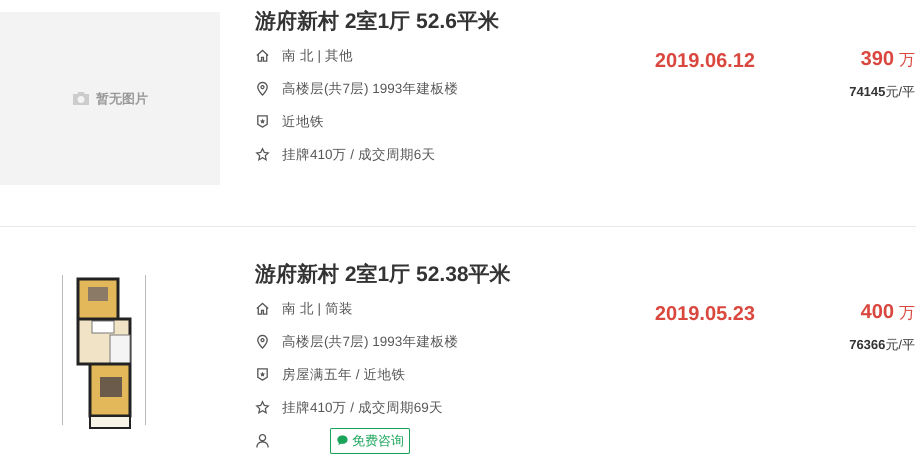 The image size is (916, 463). What do you see at coordinates (122, 99) in the screenshot?
I see `no-image-text: 暂无图片` at bounding box center [122, 99].